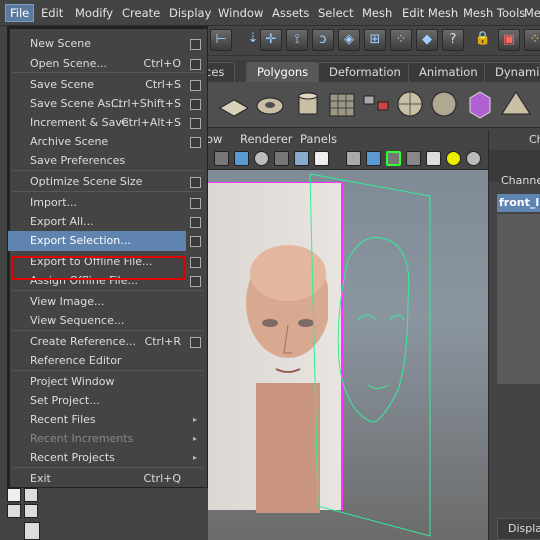 Image resolution: width=540 pixels, height=540 pixels. I want to click on render-settings-icon: ⁘, so click(532, 40).